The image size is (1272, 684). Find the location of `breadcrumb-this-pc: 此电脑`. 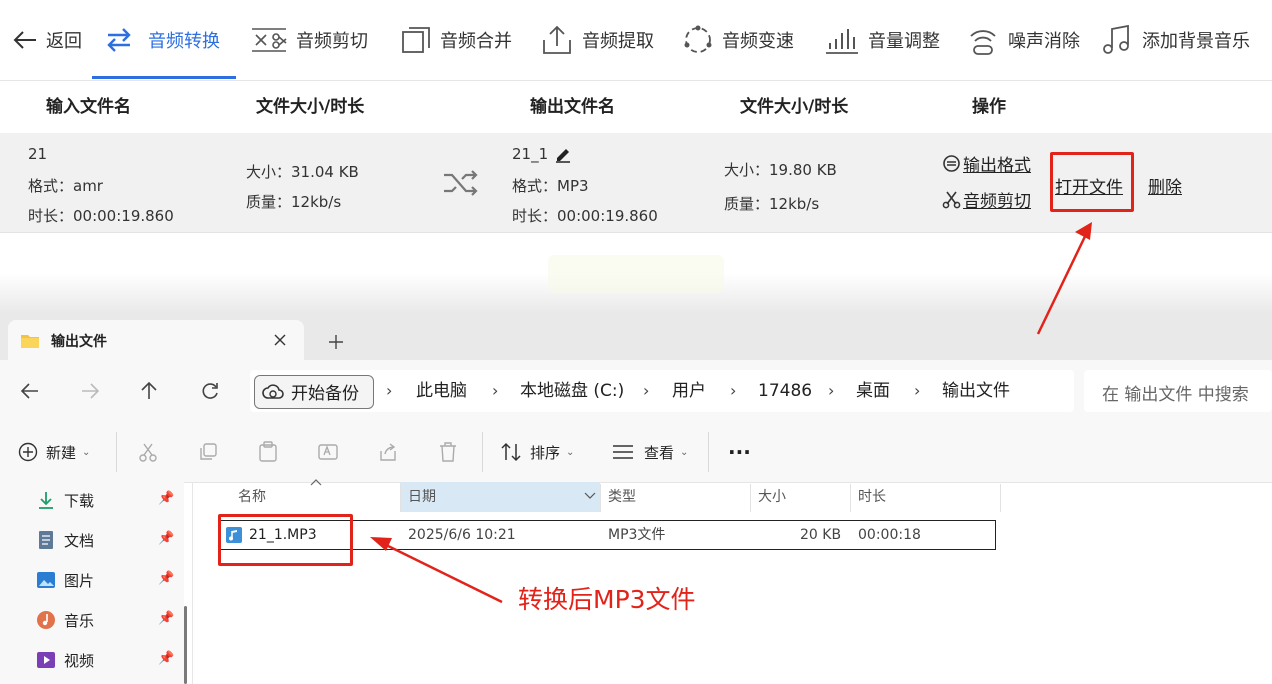

breadcrumb-this-pc: 此电脑 is located at coordinates (441, 391).